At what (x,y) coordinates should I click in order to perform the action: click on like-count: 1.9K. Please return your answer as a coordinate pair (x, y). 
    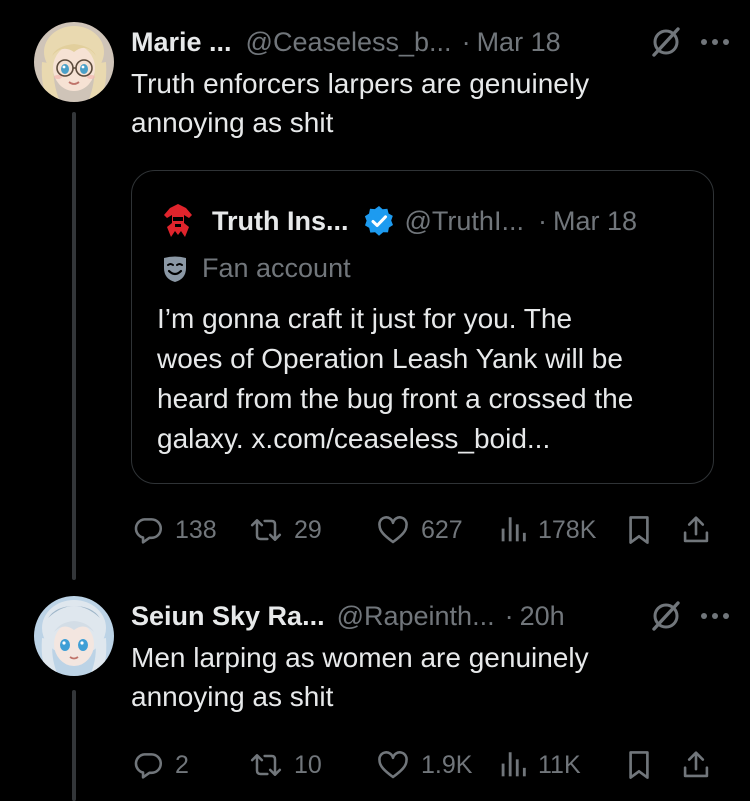
    Looking at the image, I should click on (447, 764).